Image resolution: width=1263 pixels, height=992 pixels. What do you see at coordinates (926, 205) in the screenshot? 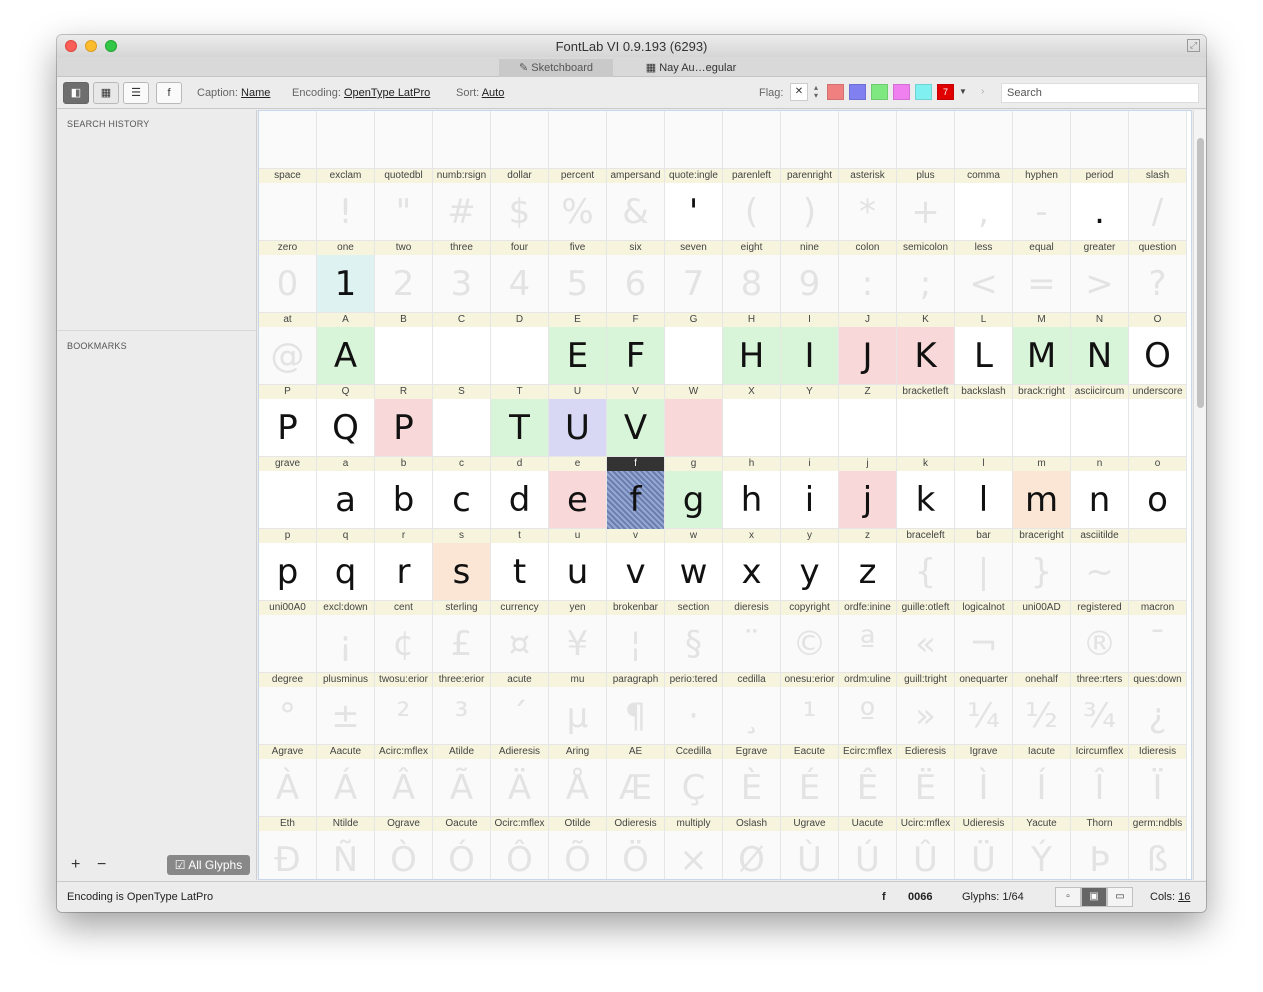
I see `glyph-cell: plus +` at bounding box center [926, 205].